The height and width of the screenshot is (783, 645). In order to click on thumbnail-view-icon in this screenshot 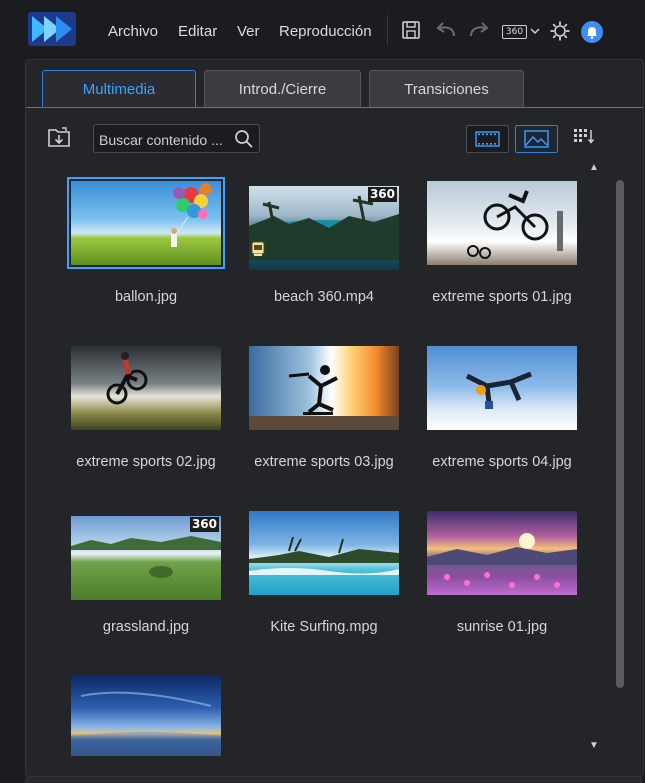, I will do `click(536, 139)`.